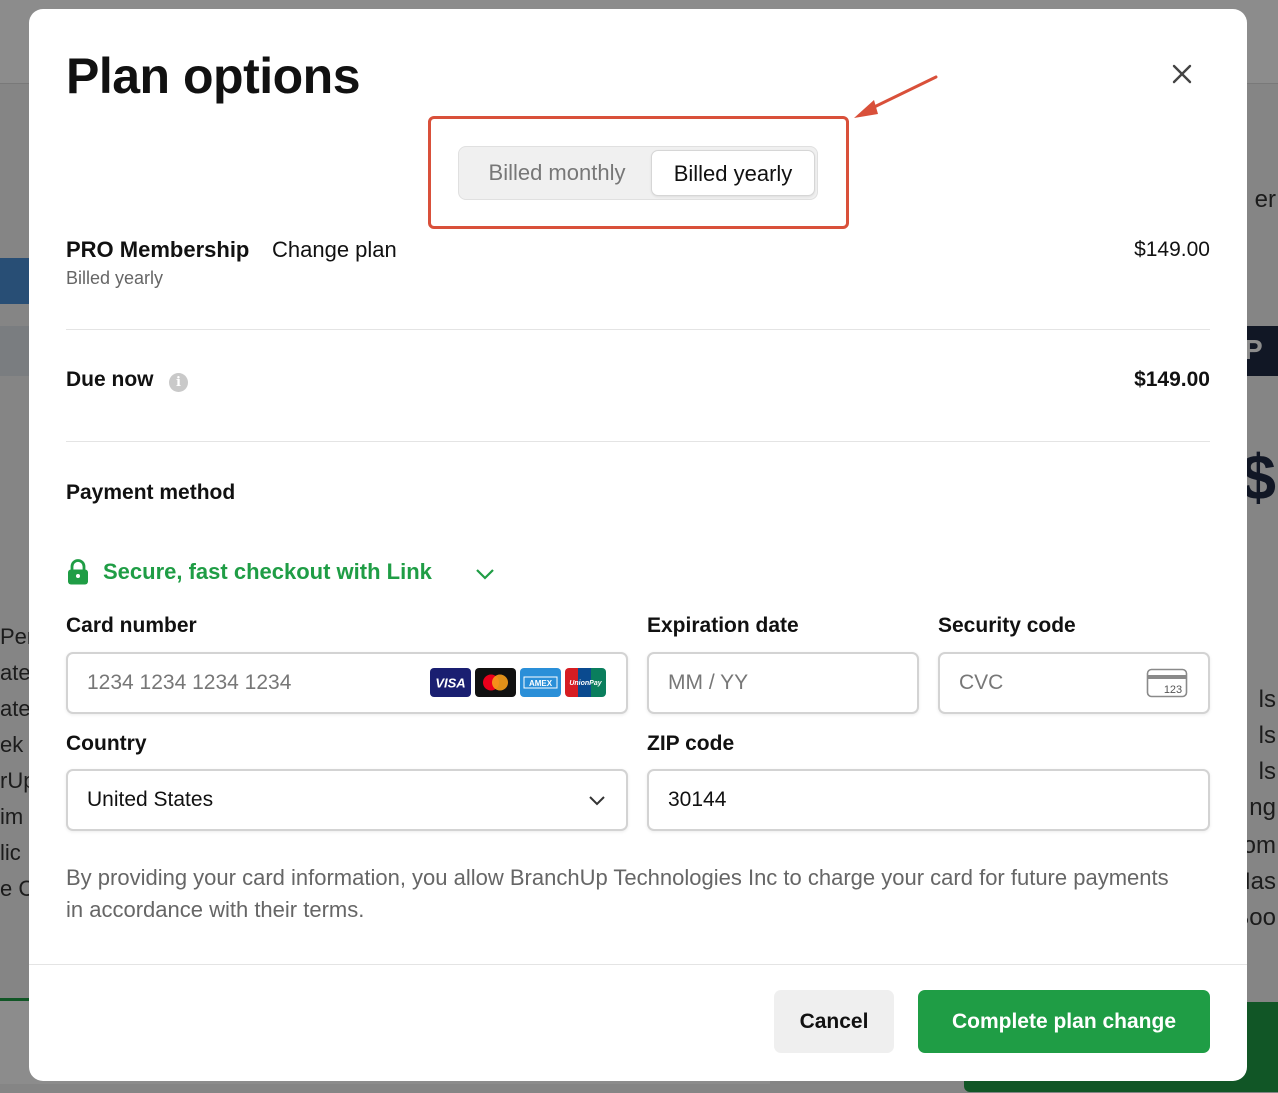 The width and height of the screenshot is (1278, 1093). What do you see at coordinates (158, 249) in the screenshot?
I see `plan-name: PRO Membership` at bounding box center [158, 249].